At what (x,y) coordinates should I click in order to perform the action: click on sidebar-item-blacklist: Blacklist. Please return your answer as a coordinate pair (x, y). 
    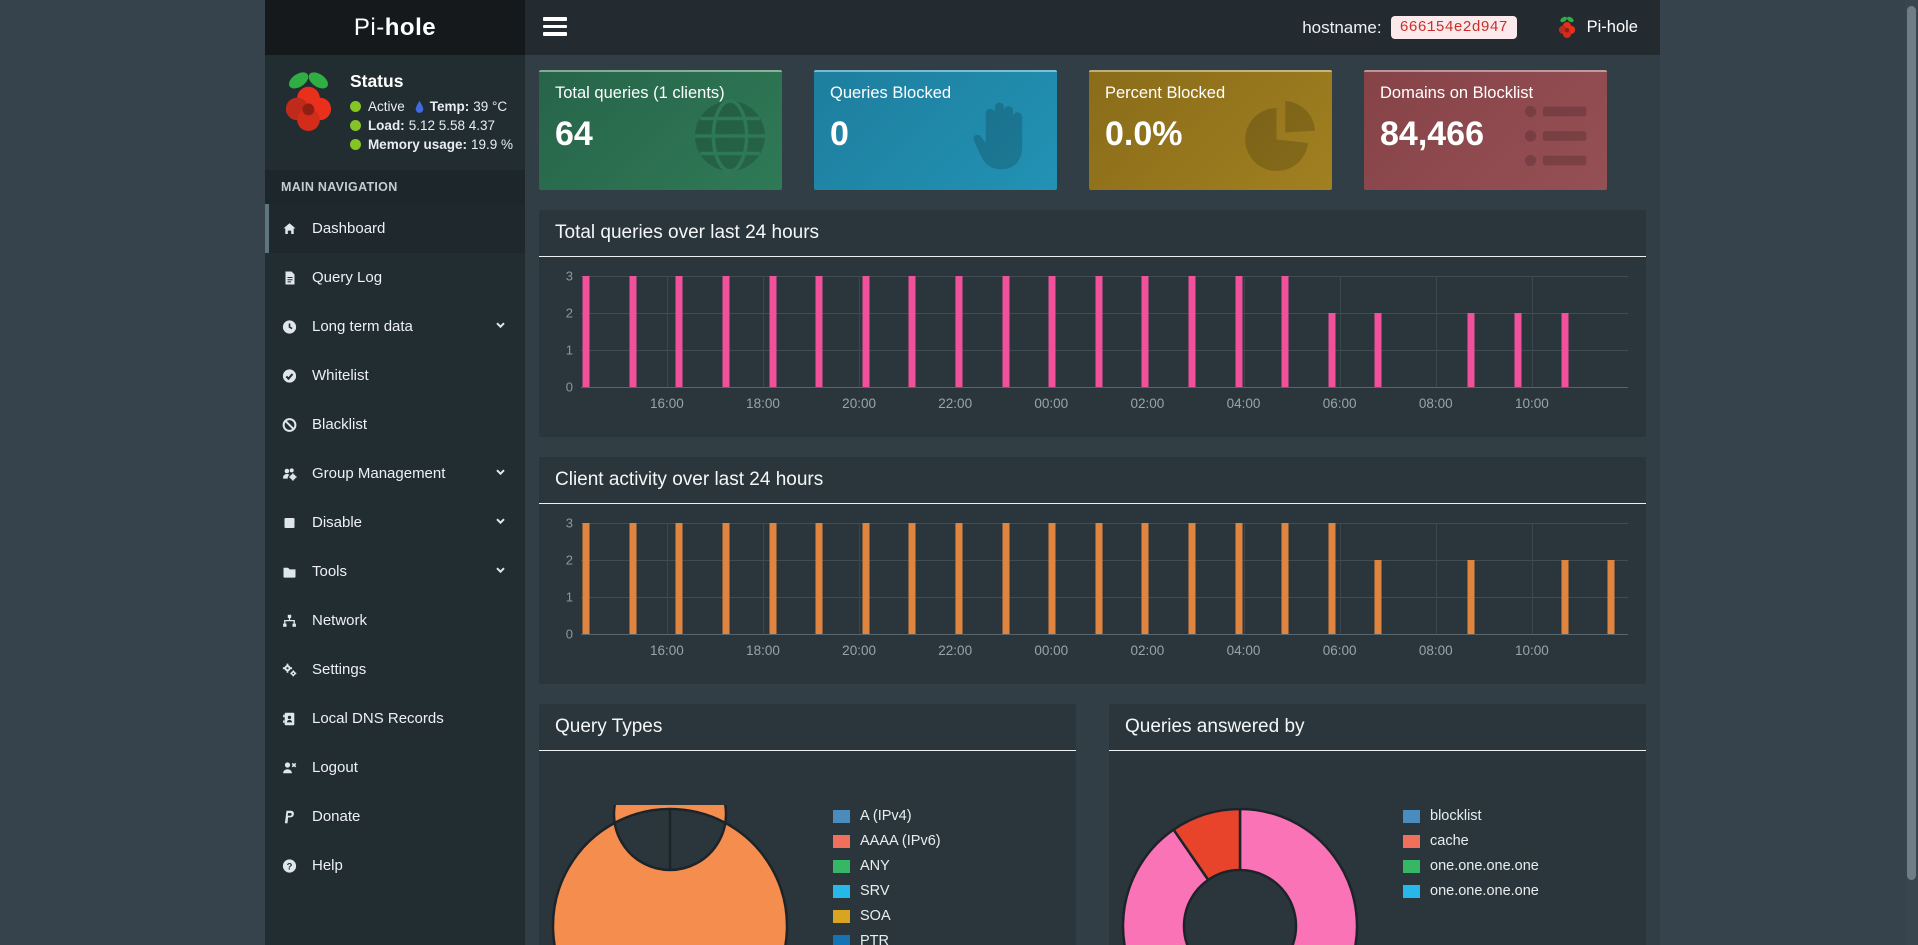
    Looking at the image, I should click on (395, 424).